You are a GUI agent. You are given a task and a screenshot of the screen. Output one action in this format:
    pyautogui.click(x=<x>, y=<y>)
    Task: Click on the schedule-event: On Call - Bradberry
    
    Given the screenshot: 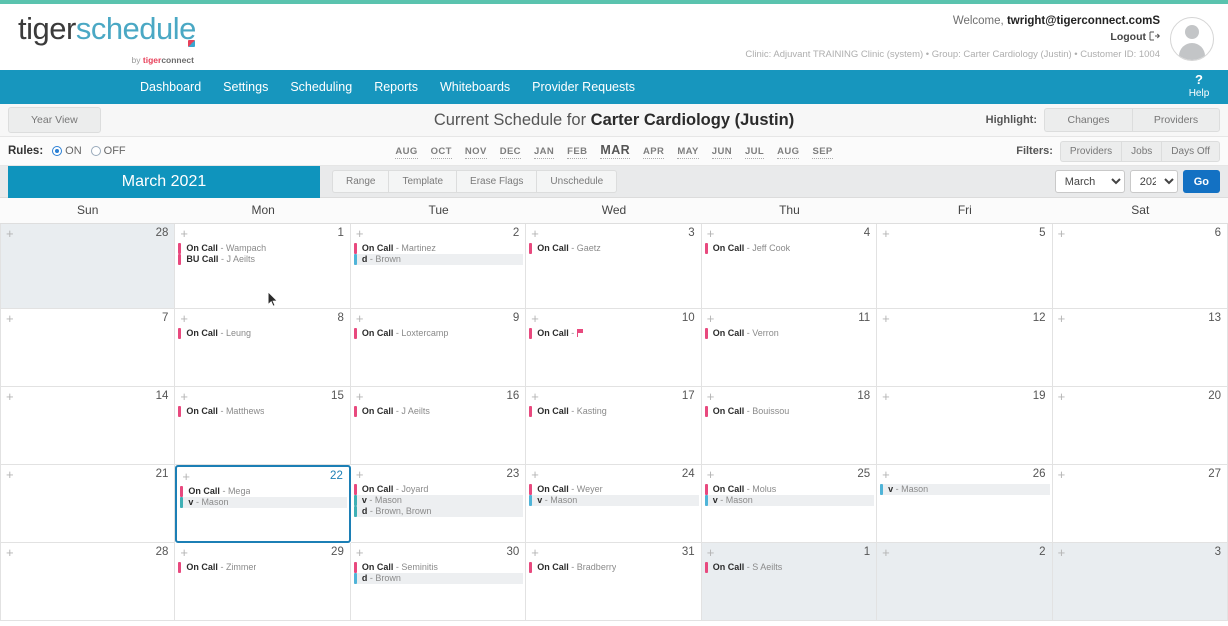 What is the action you would take?
    pyautogui.click(x=613, y=567)
    